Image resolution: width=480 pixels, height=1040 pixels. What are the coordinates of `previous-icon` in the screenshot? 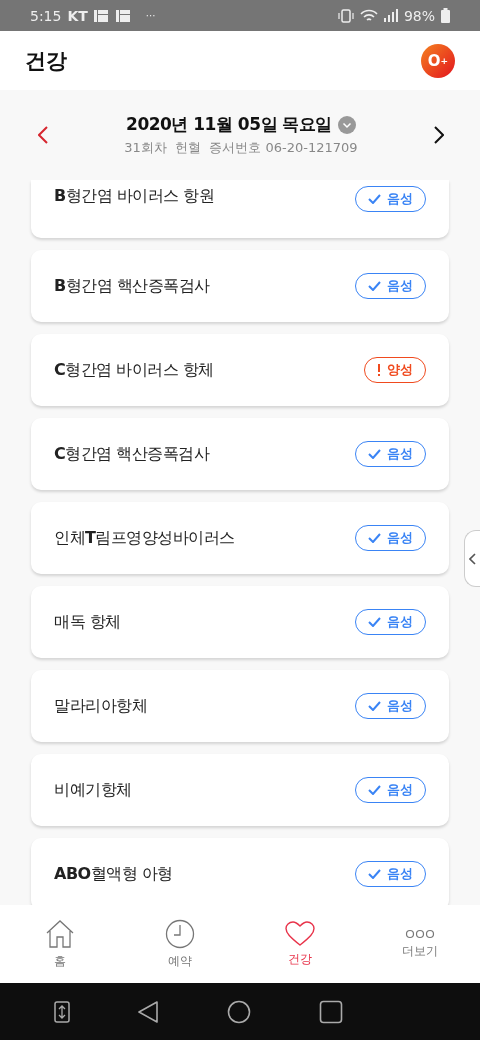 It's located at (43, 135).